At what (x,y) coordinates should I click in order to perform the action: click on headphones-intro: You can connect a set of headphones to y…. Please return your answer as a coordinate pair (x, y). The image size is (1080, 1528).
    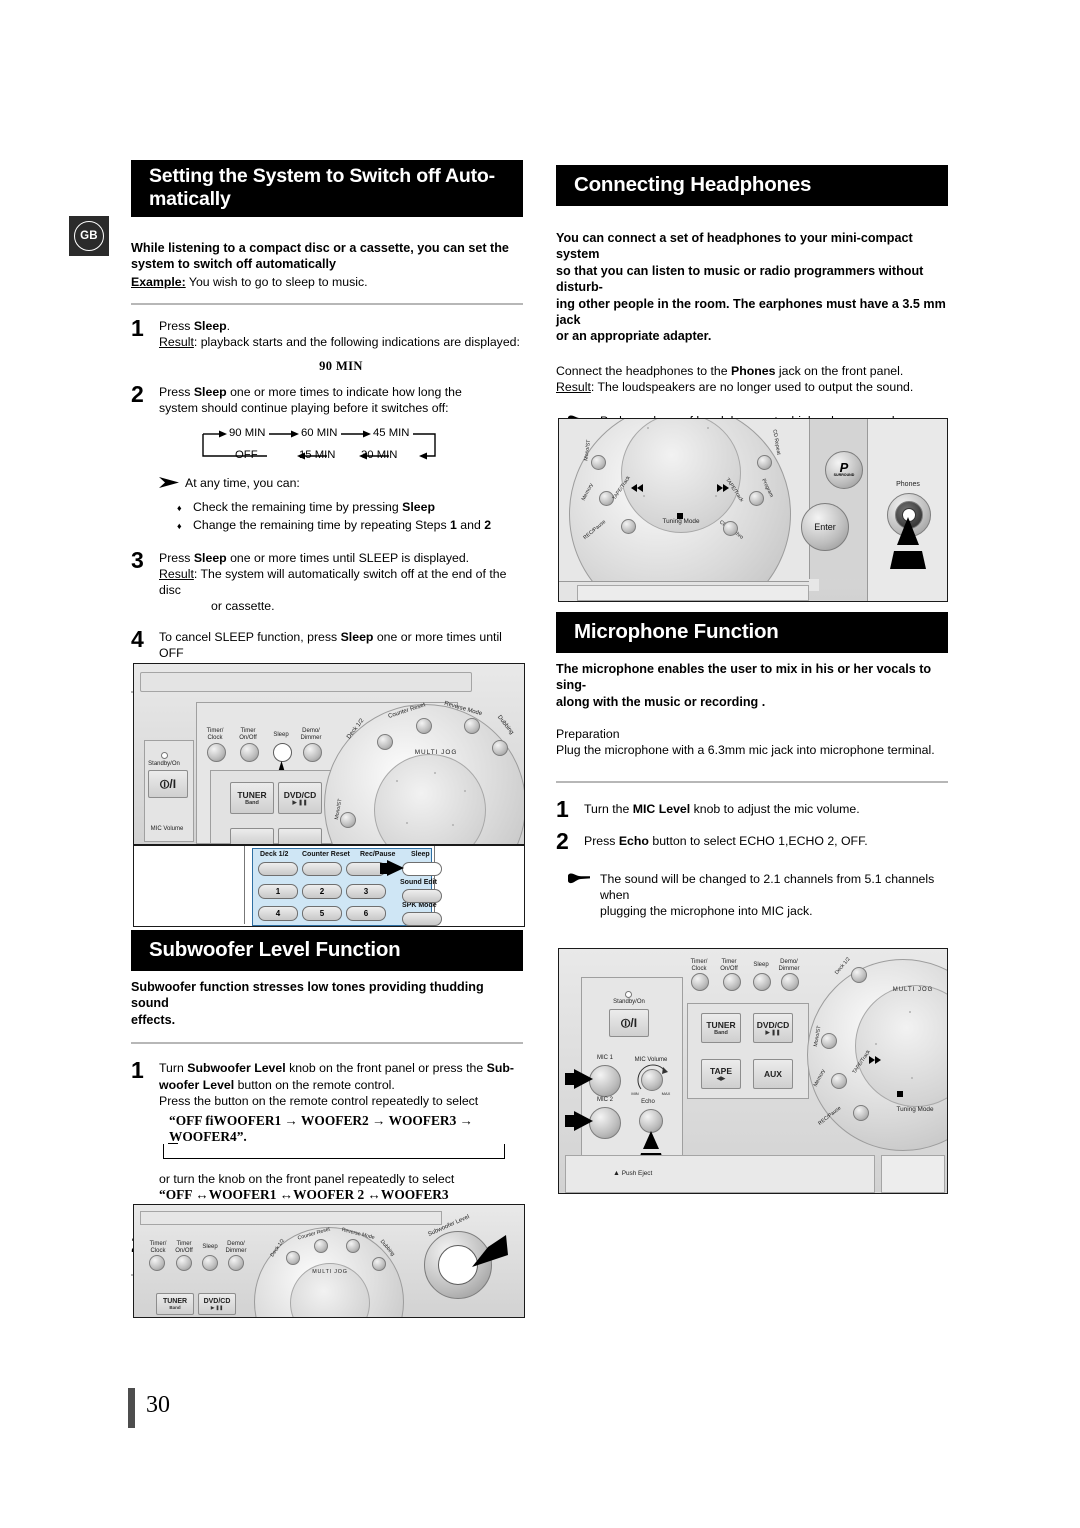
    Looking at the image, I should click on (752, 287).